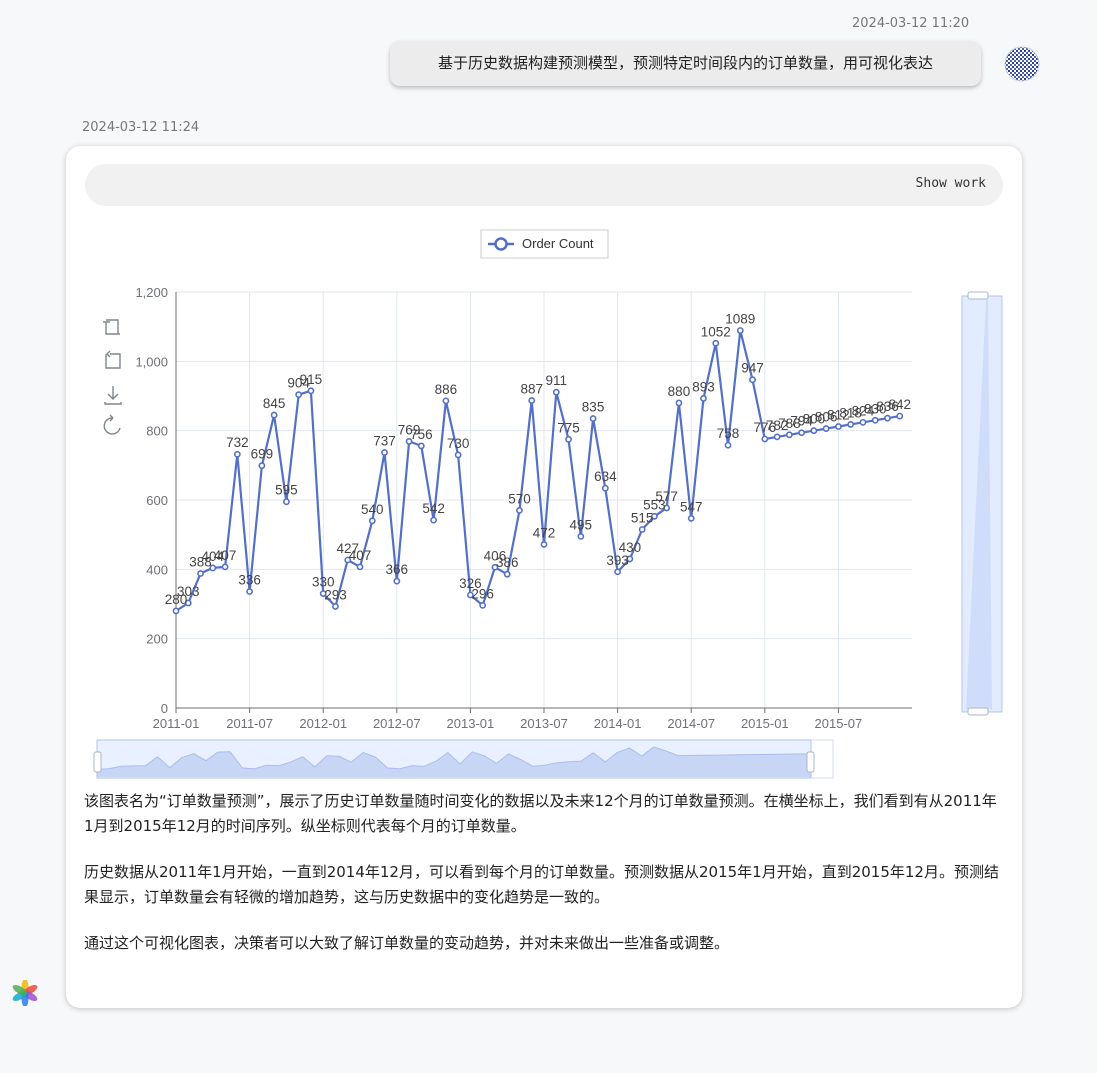 Image resolution: width=1097 pixels, height=1073 pixels. What do you see at coordinates (679, 391) in the screenshot?
I see `data-point-label: 880` at bounding box center [679, 391].